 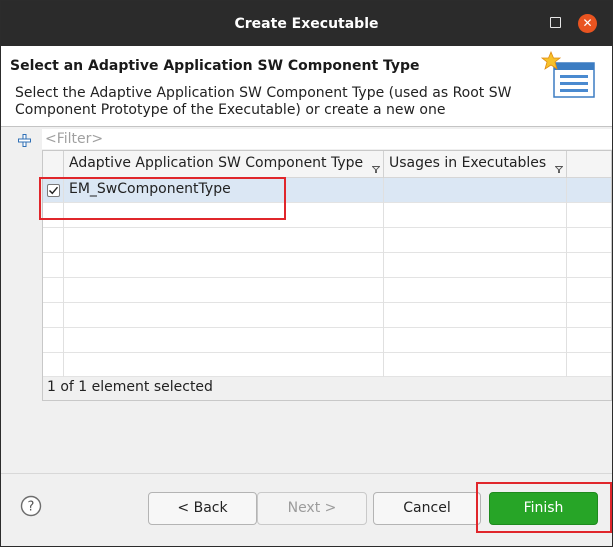 I want to click on checkbox-column-header, so click(x=53, y=164).